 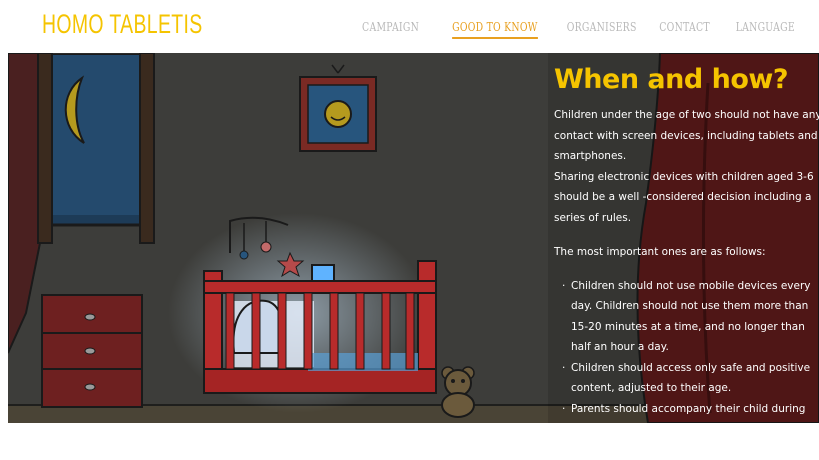 I want to click on nav-item-campaign: CAMPAIGN, so click(x=390, y=29).